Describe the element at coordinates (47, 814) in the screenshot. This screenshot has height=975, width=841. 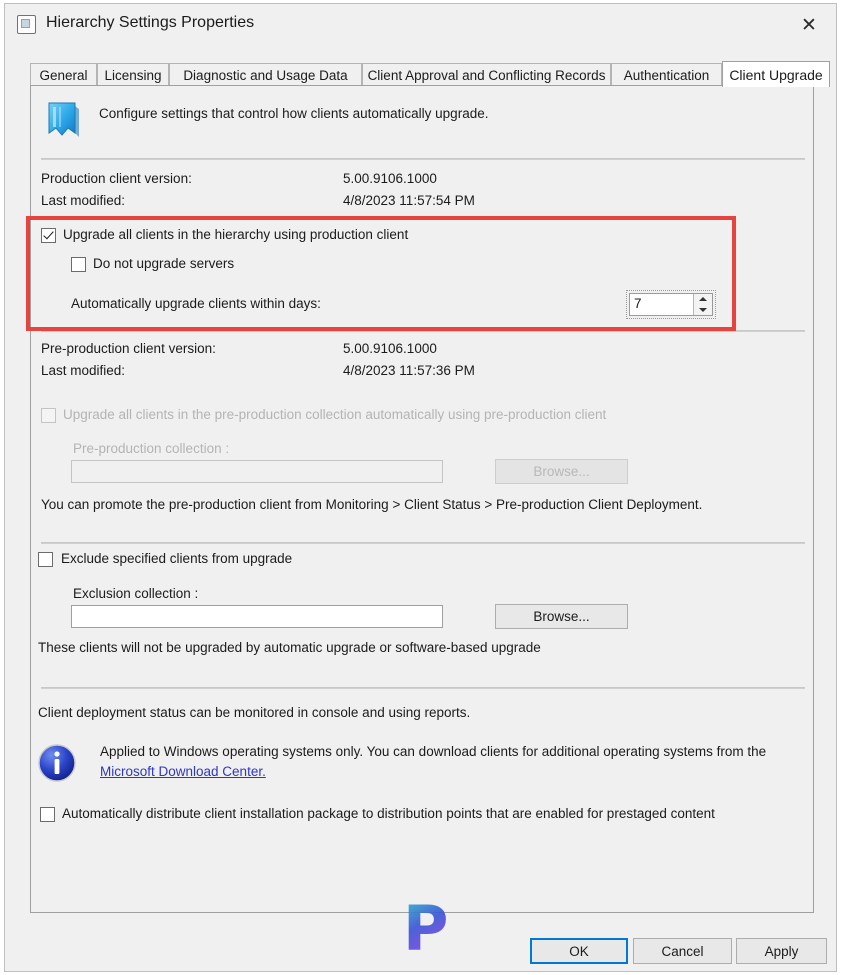
I see `auto-distribute-package-checkbox` at that location.